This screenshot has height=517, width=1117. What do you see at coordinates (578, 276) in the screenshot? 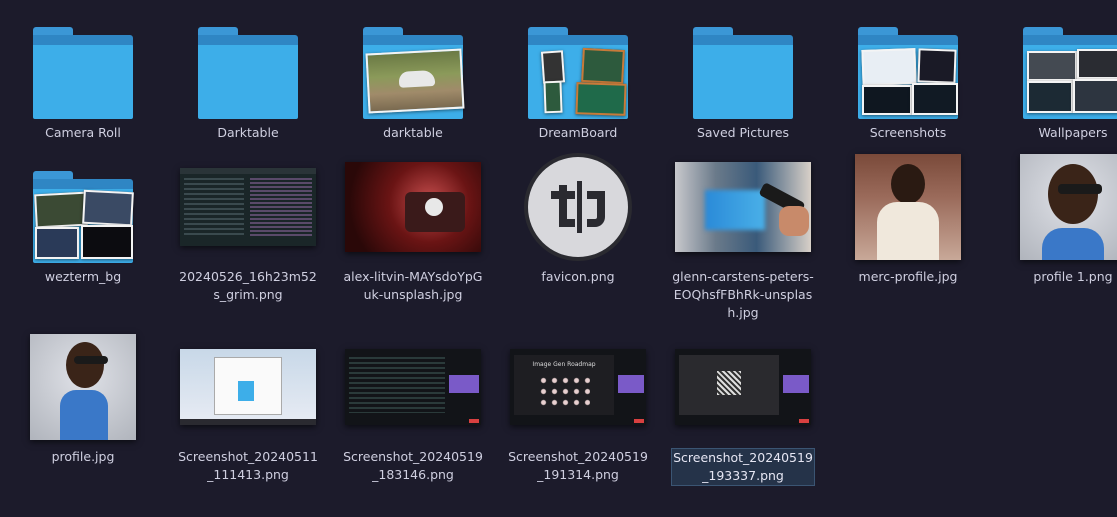
I see `item-label: favicon.png` at bounding box center [578, 276].